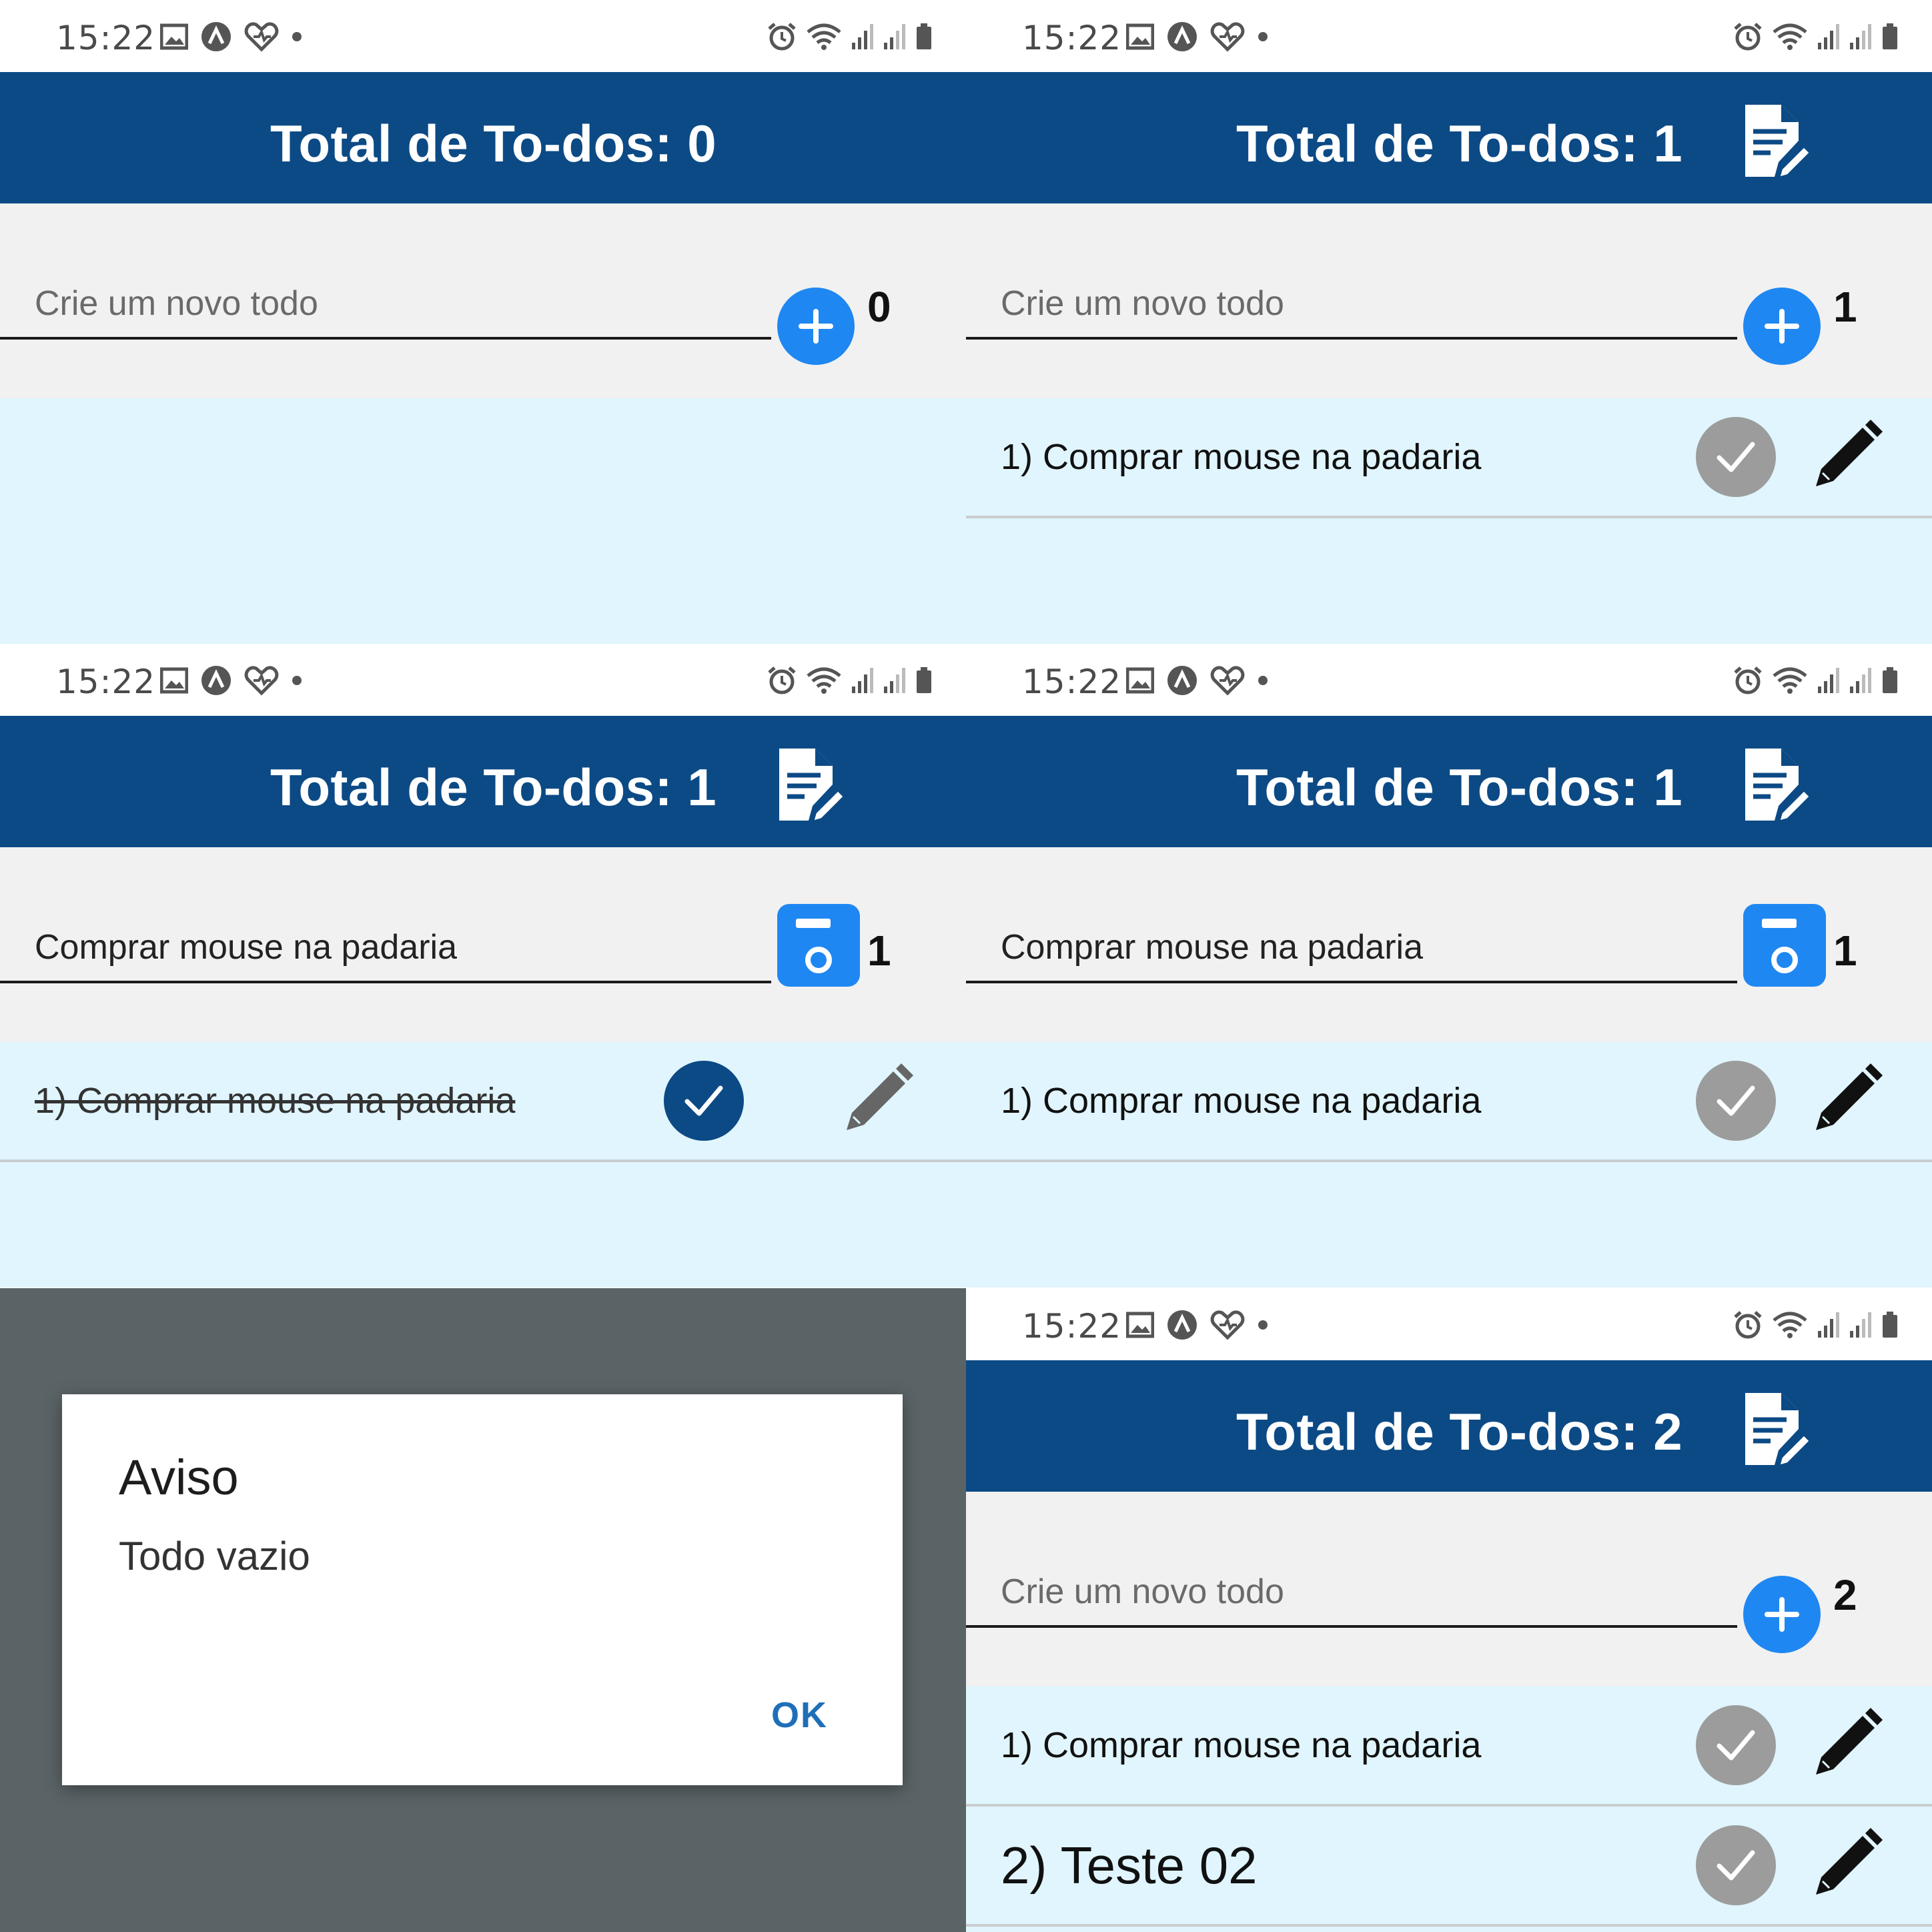 This screenshot has width=1932, height=1932. I want to click on todo-item-text: 2) Teste 02, so click(1129, 1866).